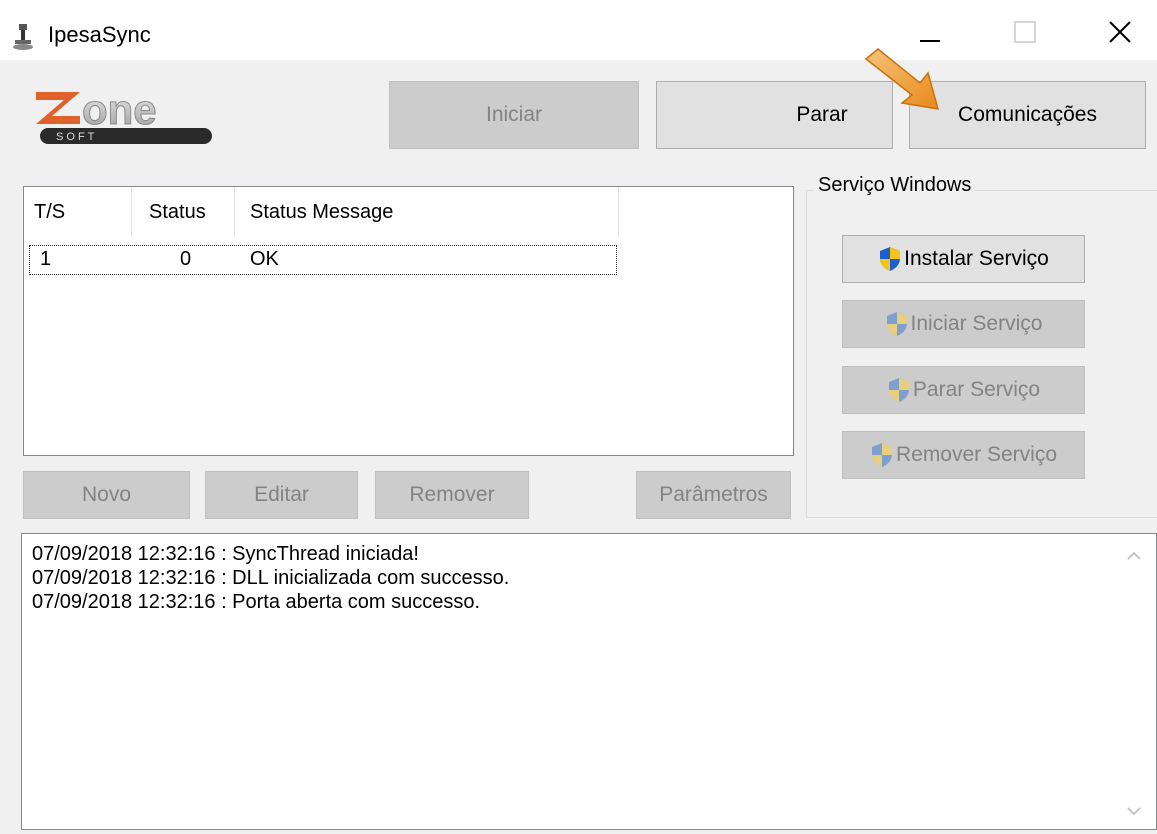 The height and width of the screenshot is (834, 1157). I want to click on scroll-up-icon, so click(1134, 556).